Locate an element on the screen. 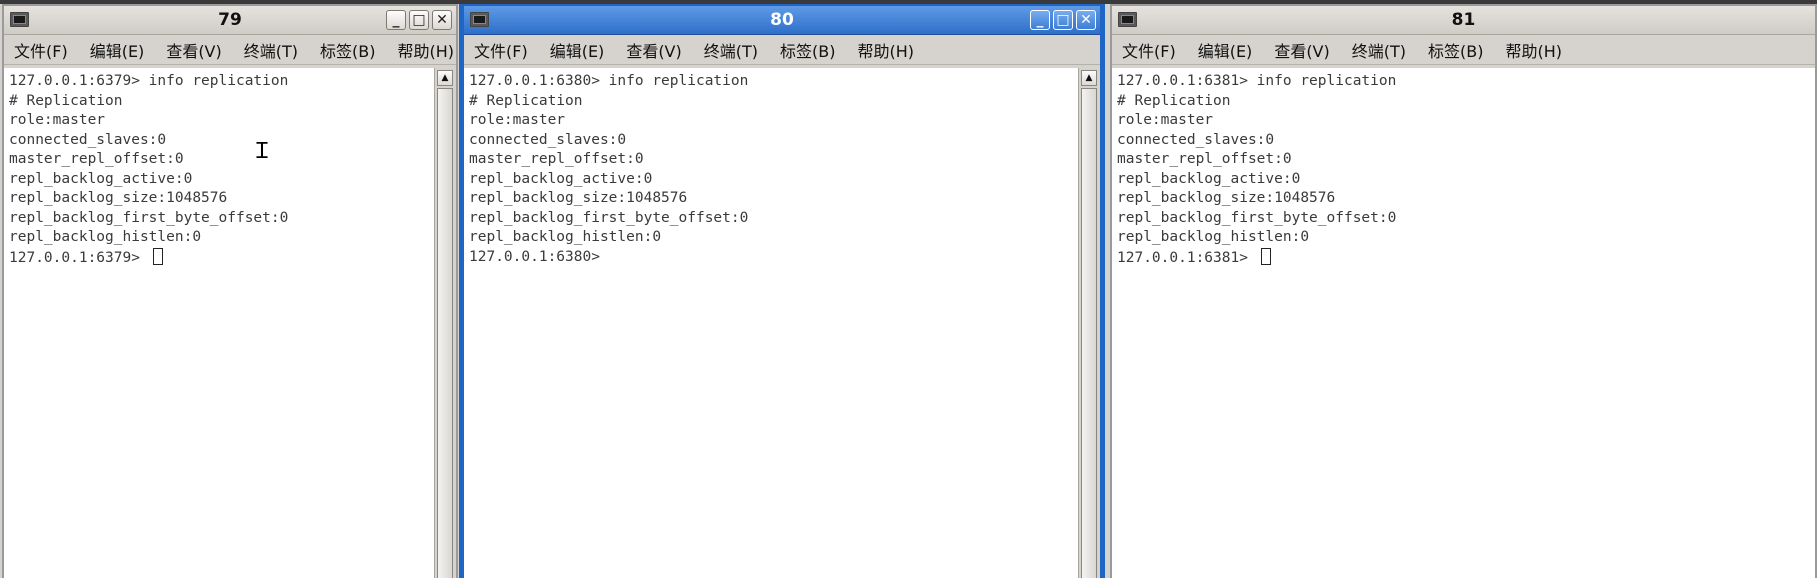 Image resolution: width=1817 pixels, height=578 pixels. title-bar: 81 is located at coordinates (1463, 20).